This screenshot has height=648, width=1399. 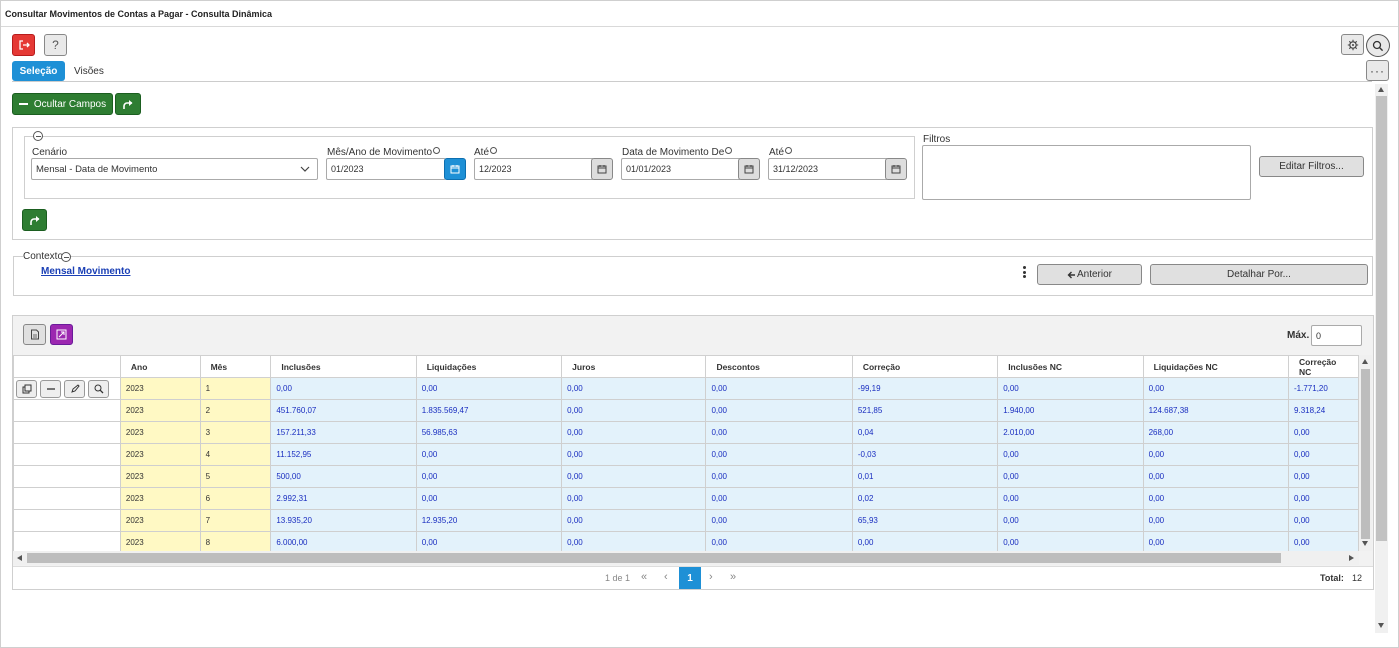 What do you see at coordinates (644, 577) in the screenshot?
I see `first-page-button: «` at bounding box center [644, 577].